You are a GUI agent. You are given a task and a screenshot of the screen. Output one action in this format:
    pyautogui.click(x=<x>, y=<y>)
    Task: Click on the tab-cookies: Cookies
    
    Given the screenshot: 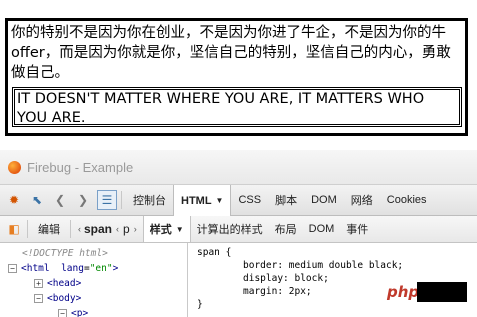 What is the action you would take?
    pyautogui.click(x=407, y=200)
    